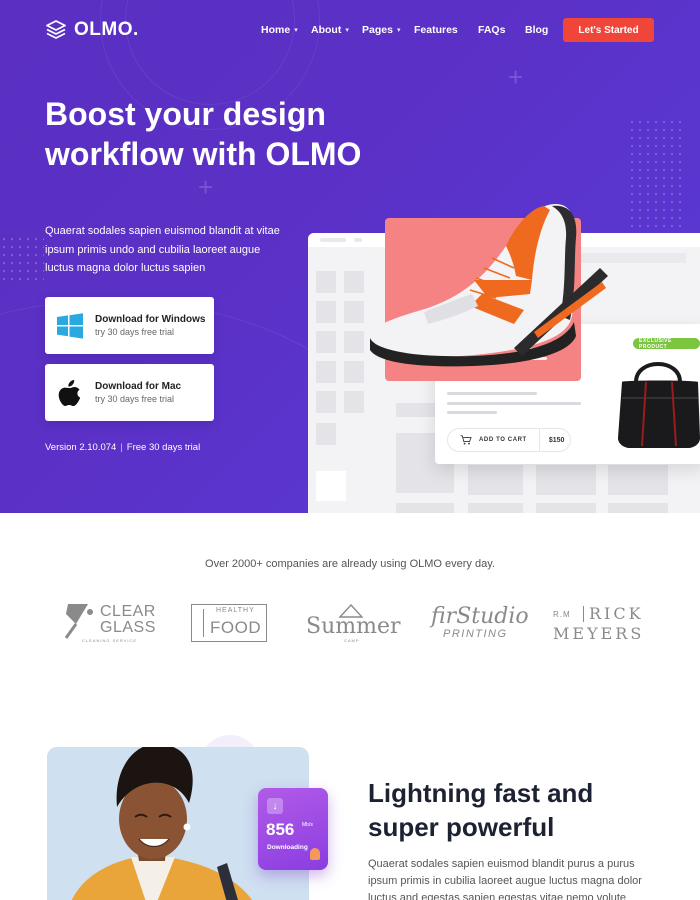 This screenshot has width=700, height=900. I want to click on nav-label: Features, so click(436, 30).